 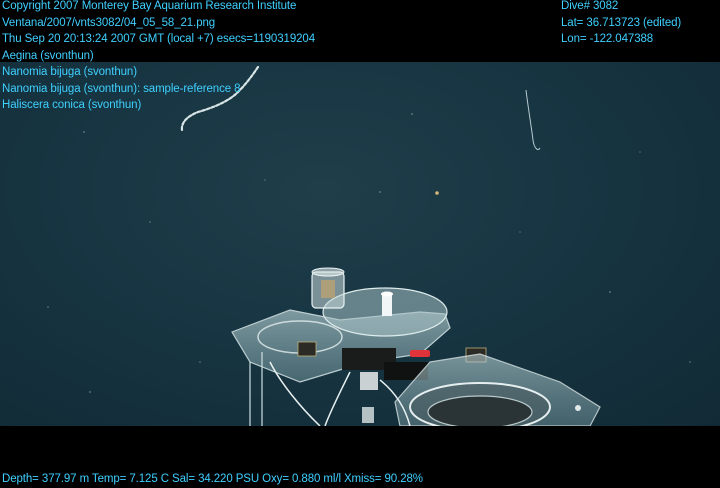 I want to click on latitude: Lat= 36.713723 (edited), so click(x=621, y=22).